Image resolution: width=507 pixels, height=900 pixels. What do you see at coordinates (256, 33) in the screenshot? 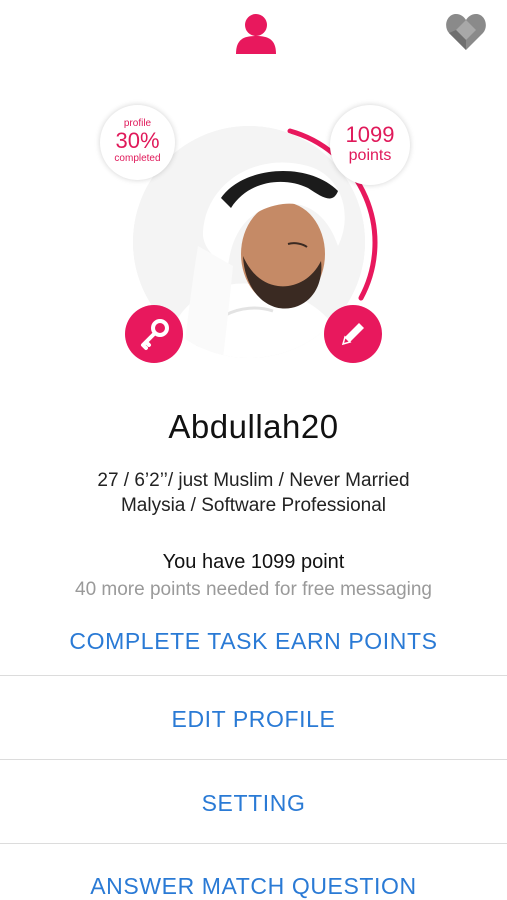
I see `user-icon` at bounding box center [256, 33].